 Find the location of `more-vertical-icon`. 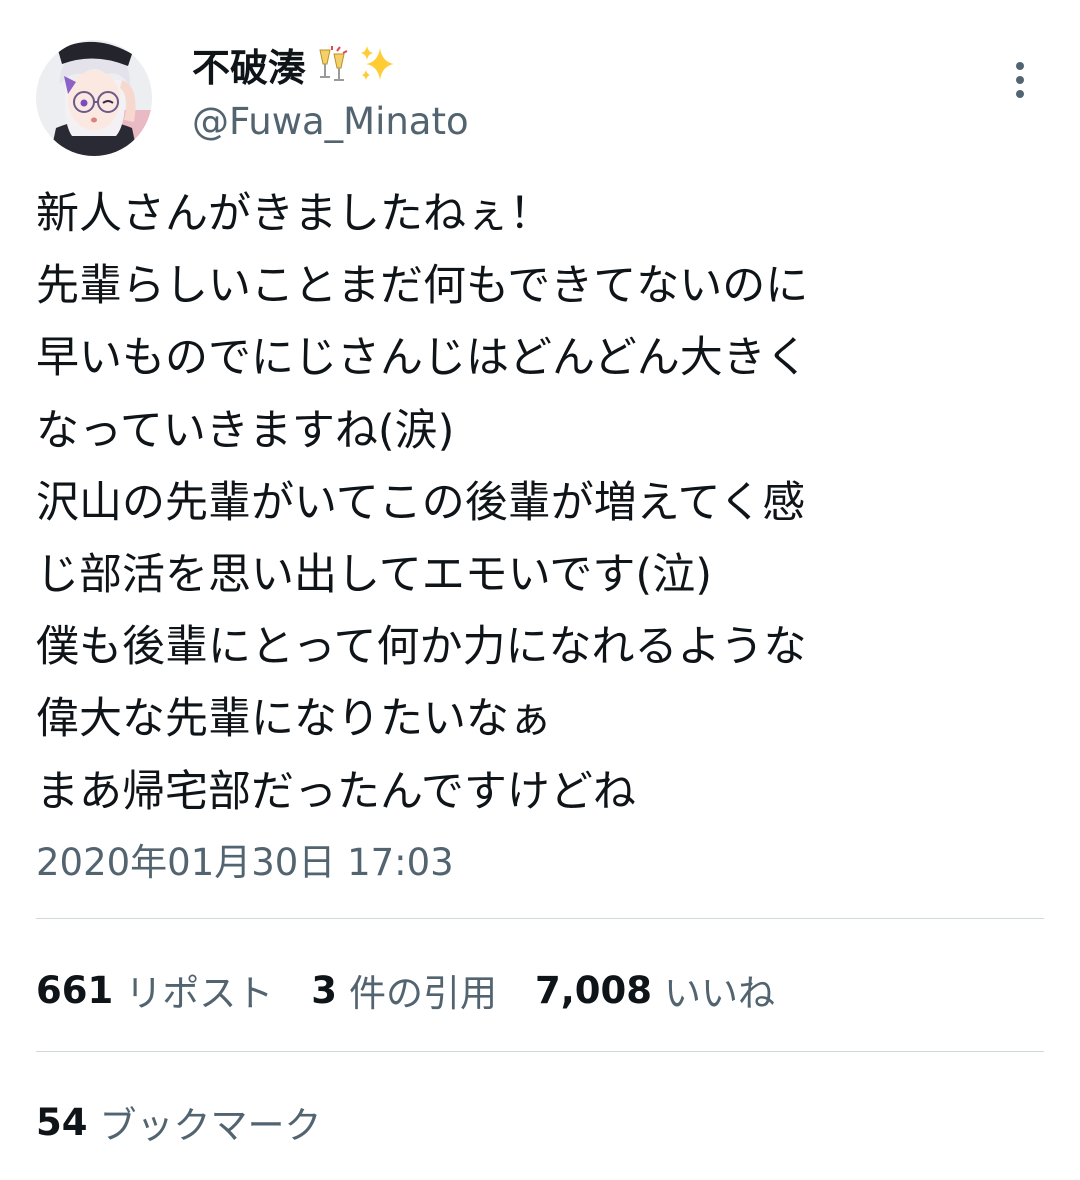

more-vertical-icon is located at coordinates (1020, 80).